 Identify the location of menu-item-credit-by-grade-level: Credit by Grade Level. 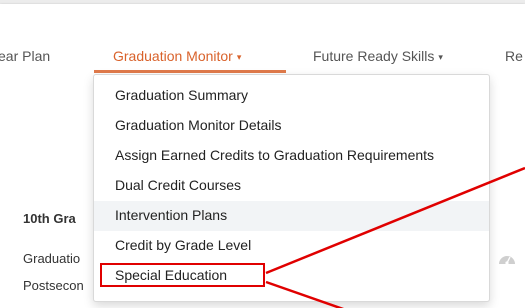
(291, 246).